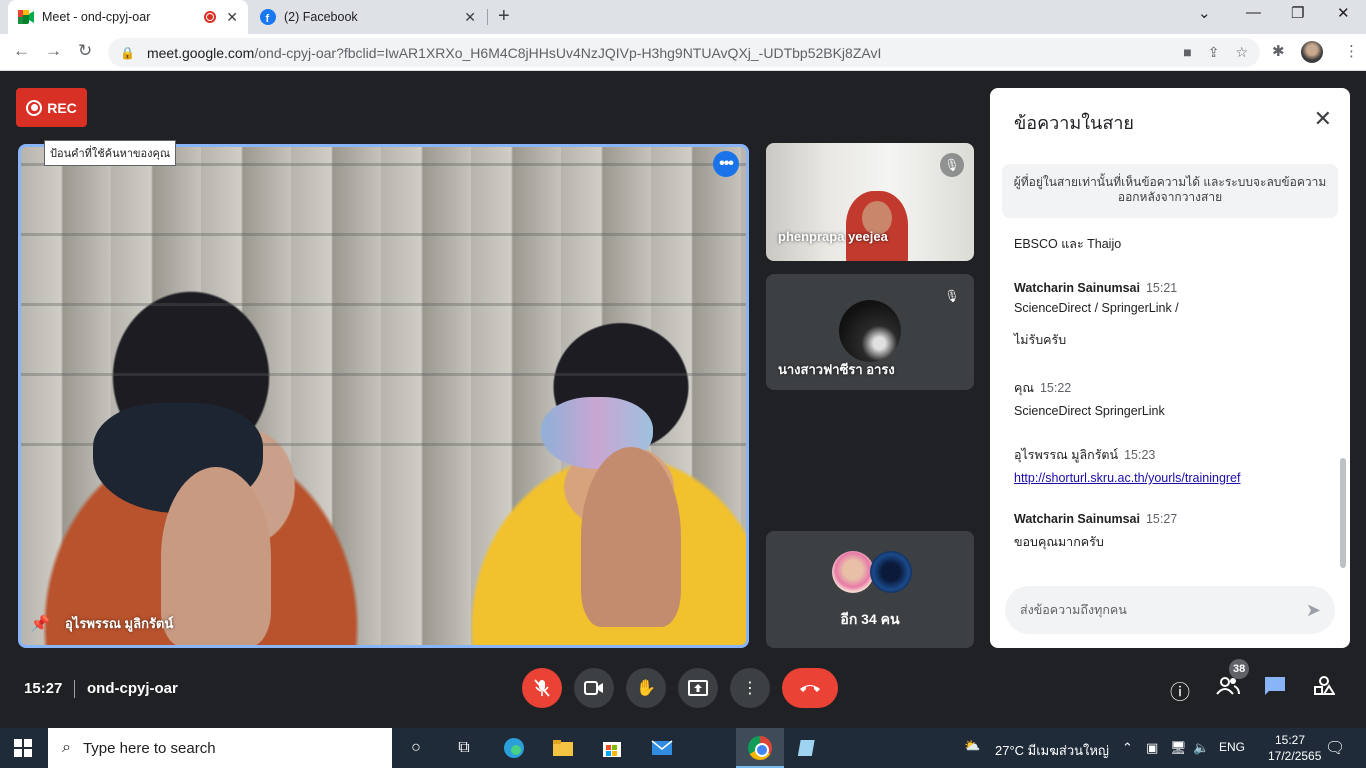  I want to click on chat-scrollbar, so click(1343, 513).